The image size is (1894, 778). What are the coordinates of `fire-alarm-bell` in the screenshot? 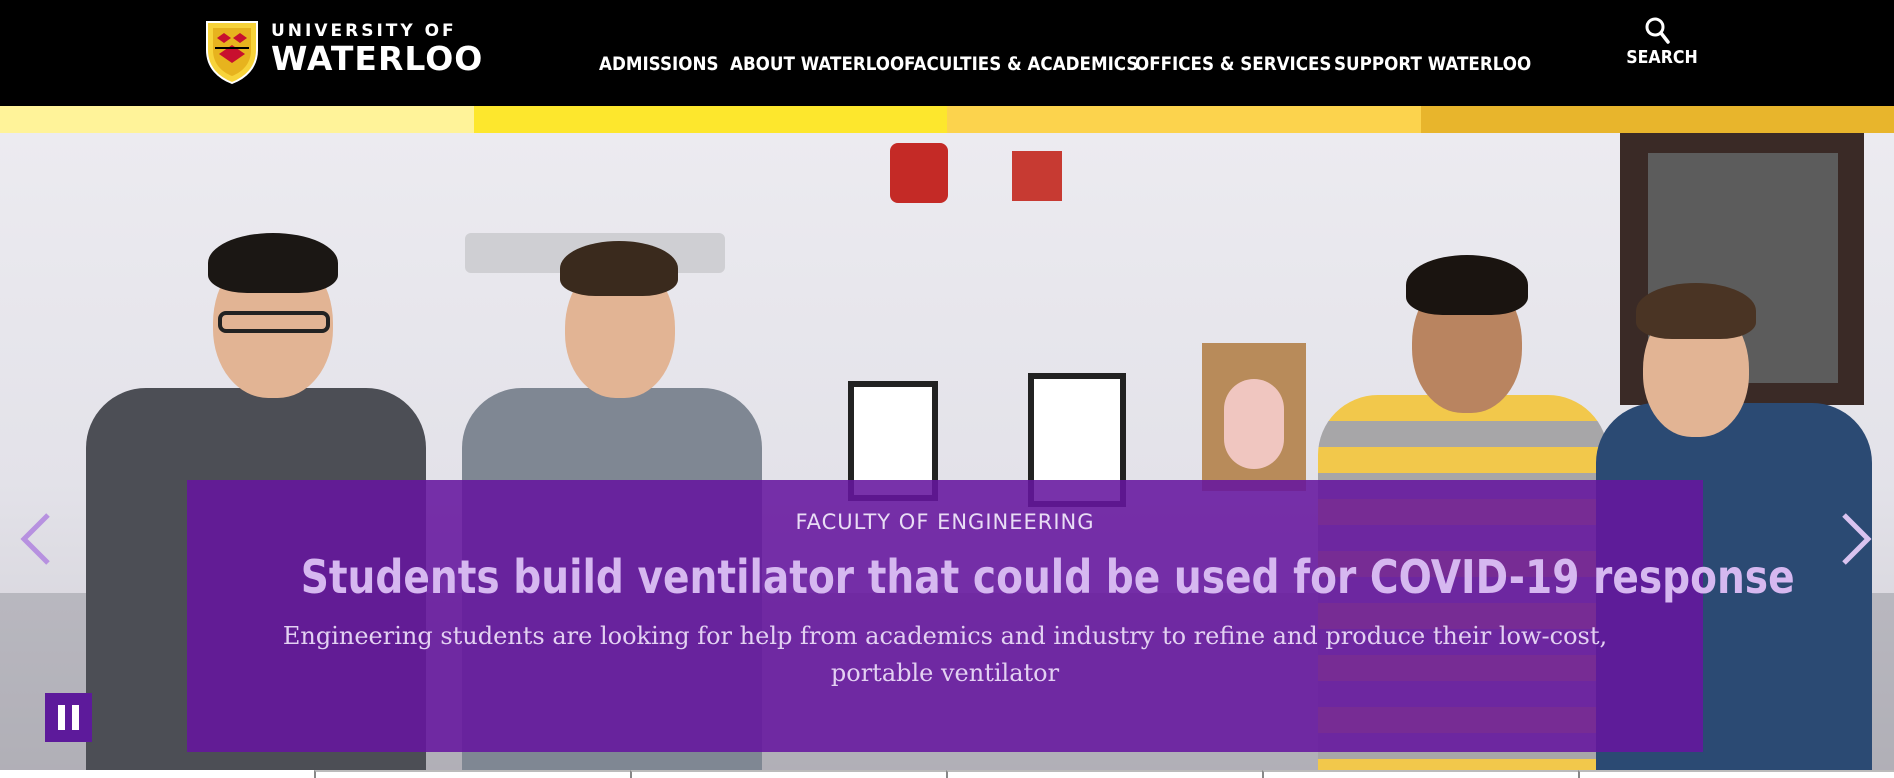 It's located at (919, 173).